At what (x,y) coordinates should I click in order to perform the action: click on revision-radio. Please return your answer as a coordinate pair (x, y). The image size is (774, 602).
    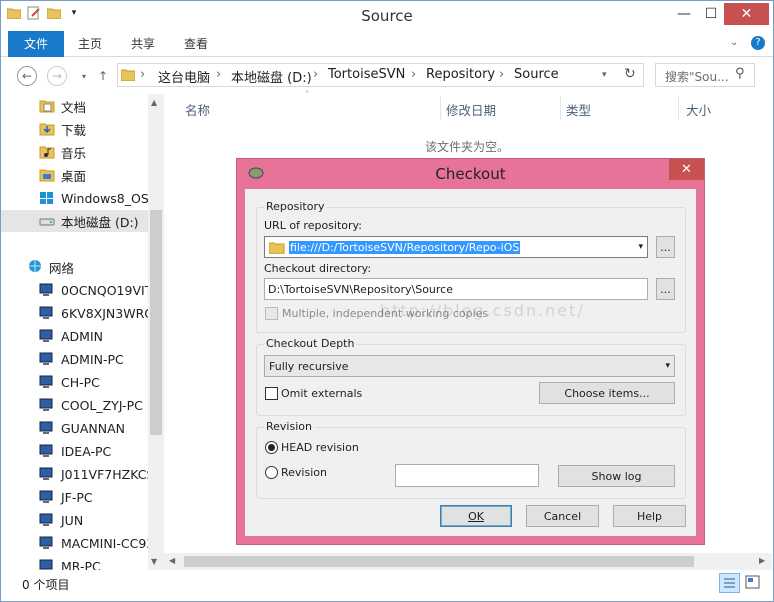
    Looking at the image, I should click on (271, 472).